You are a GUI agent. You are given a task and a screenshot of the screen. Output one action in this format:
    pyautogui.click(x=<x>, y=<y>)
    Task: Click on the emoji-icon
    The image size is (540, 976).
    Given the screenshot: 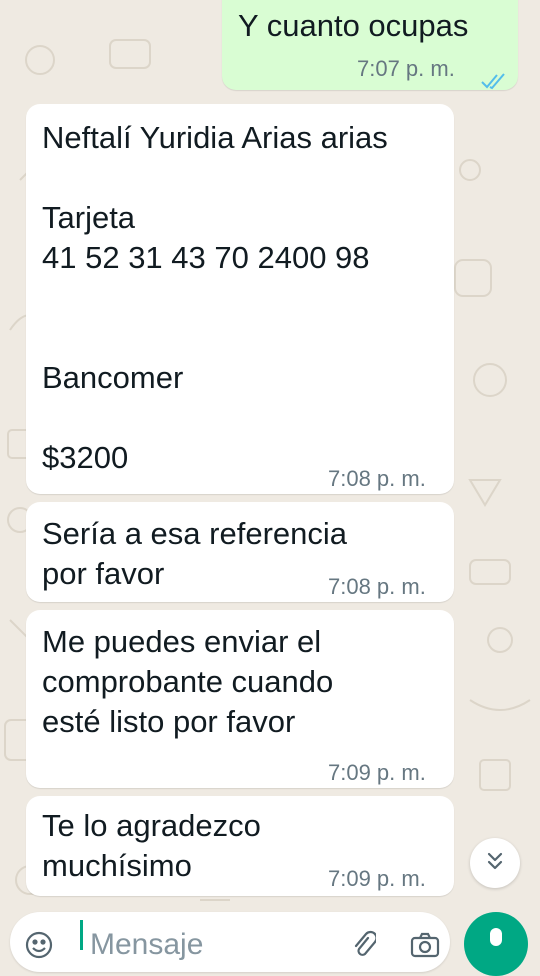 What is the action you would take?
    pyautogui.click(x=39, y=947)
    